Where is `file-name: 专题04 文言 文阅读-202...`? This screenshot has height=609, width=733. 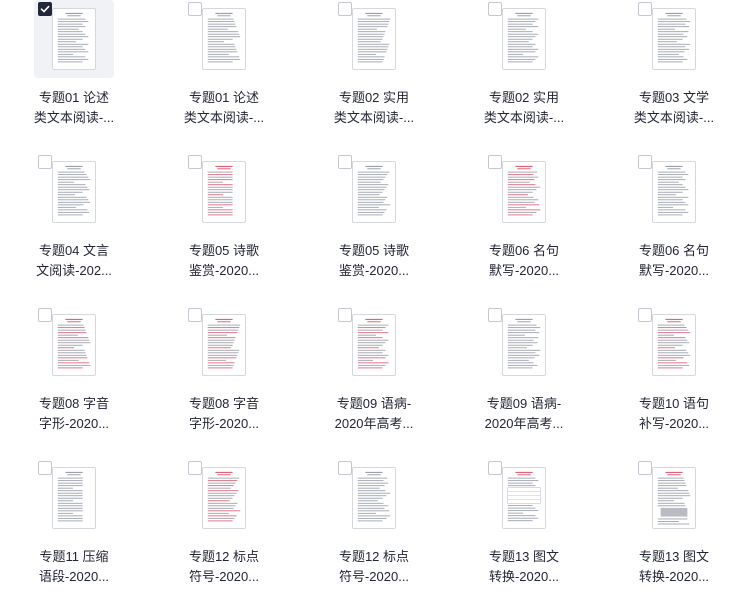
file-name: 专题04 文言 文阅读-202... is located at coordinates (74, 261).